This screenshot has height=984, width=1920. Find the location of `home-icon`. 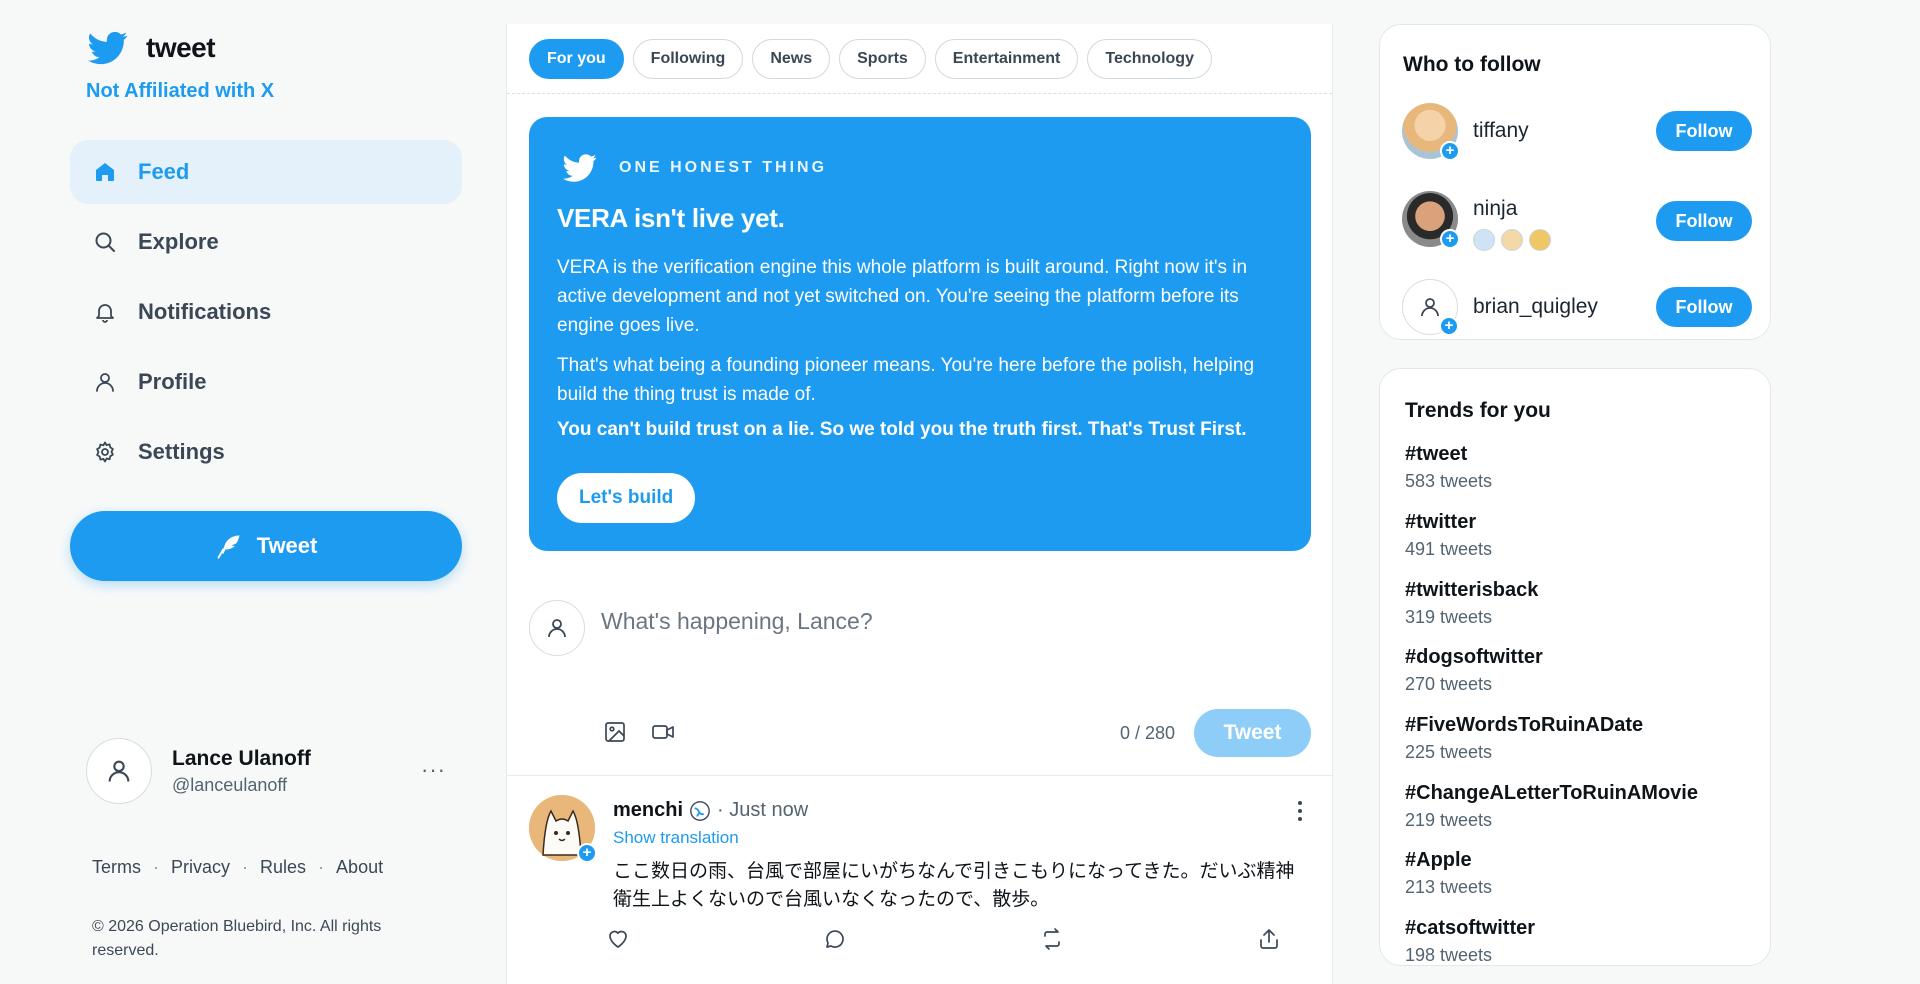

home-icon is located at coordinates (105, 172).